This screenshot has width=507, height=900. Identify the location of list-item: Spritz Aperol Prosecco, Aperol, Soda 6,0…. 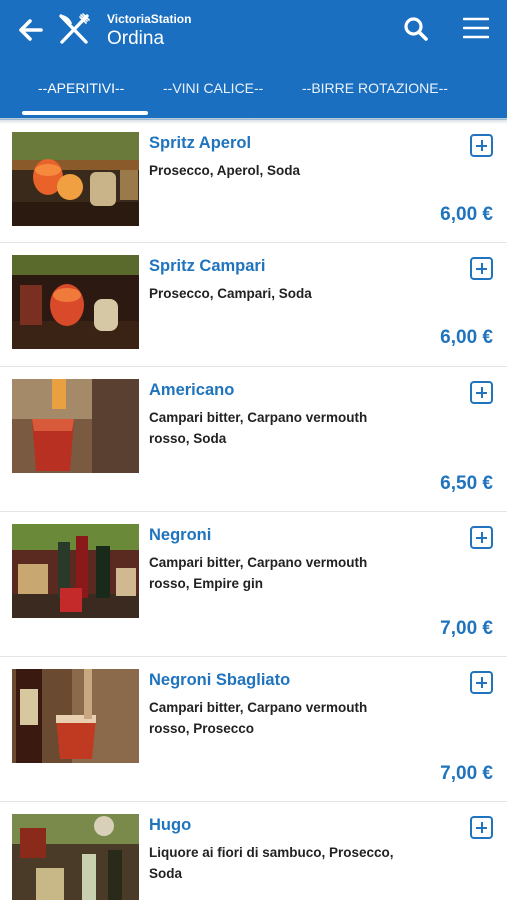
(253, 181).